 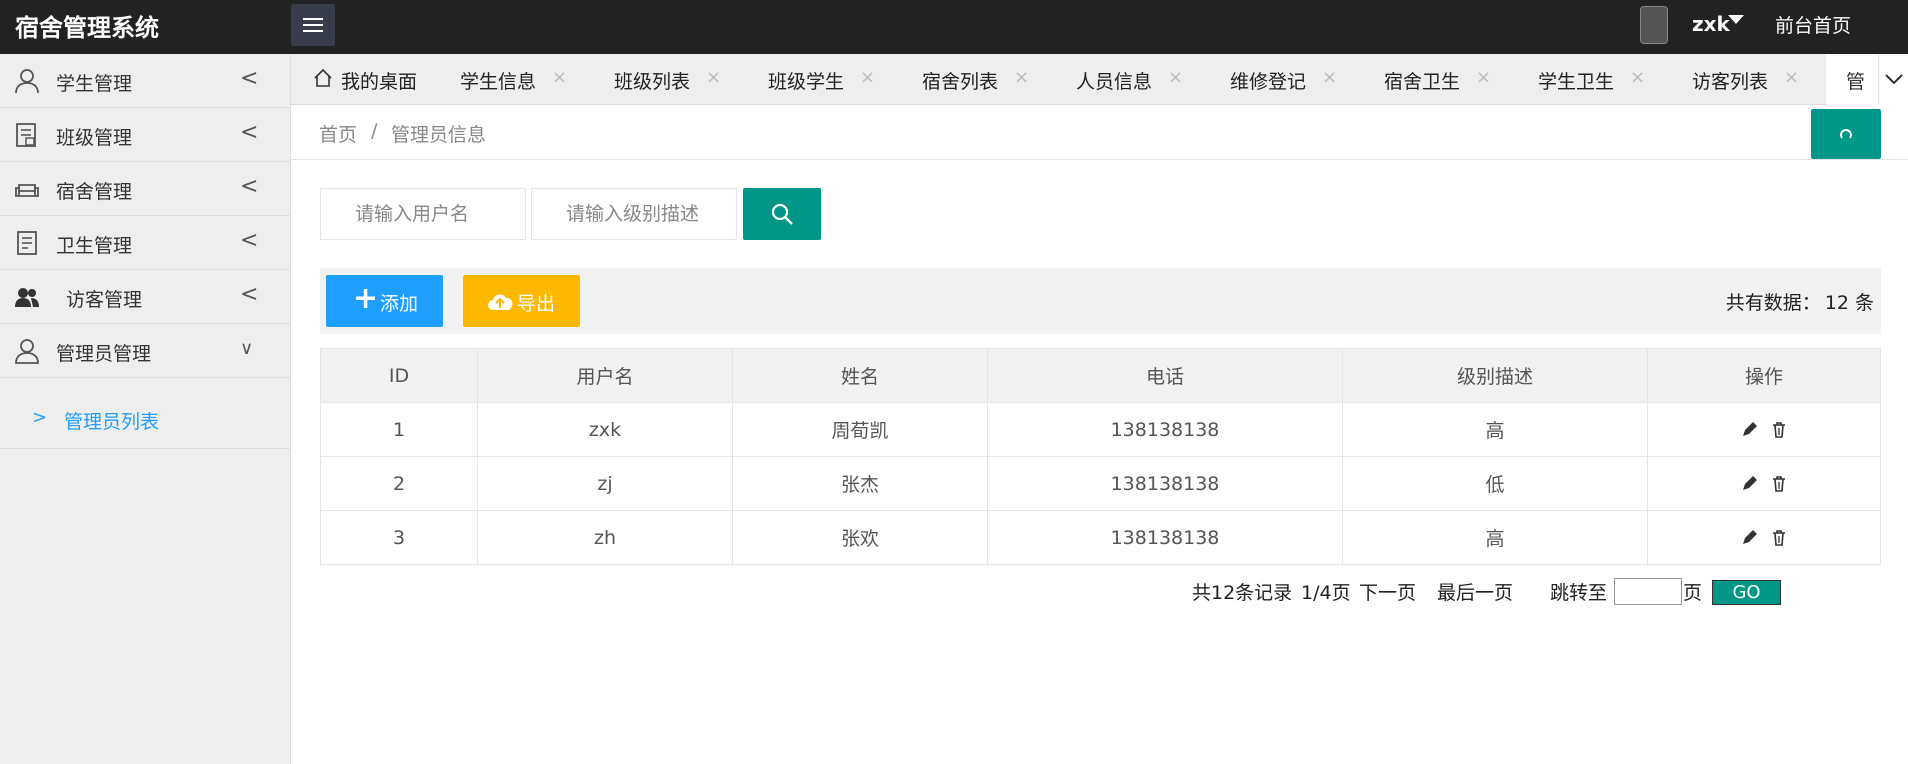 What do you see at coordinates (247, 348) in the screenshot?
I see `chevron-down-icon: ∨` at bounding box center [247, 348].